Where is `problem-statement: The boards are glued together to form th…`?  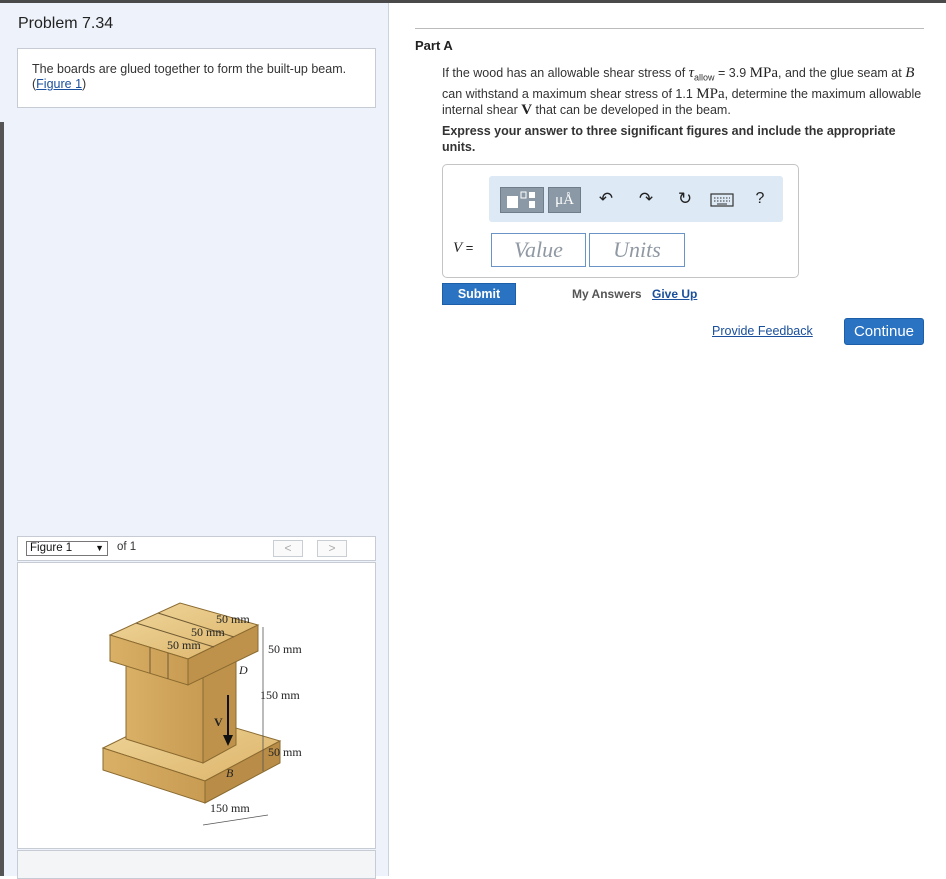 problem-statement: The boards are glued together to form th… is located at coordinates (189, 69).